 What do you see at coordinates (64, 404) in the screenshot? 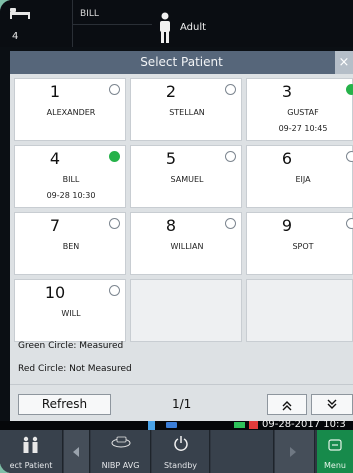
I see `refresh-button: Refresh` at bounding box center [64, 404].